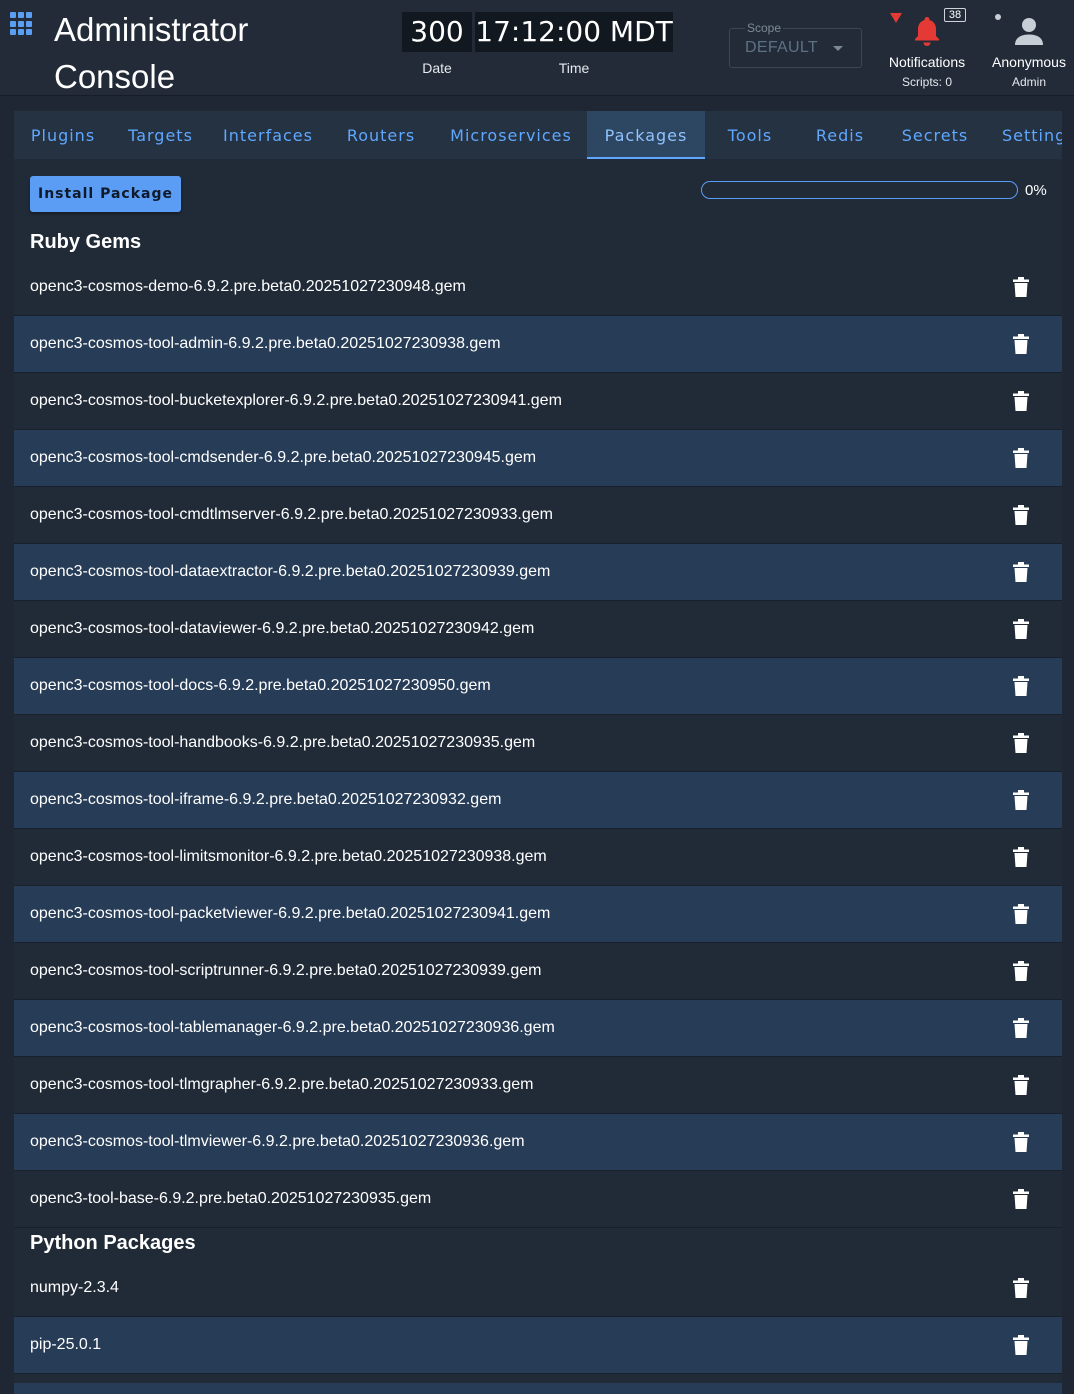  I want to click on python-package-row-name: pip-25.0.1, so click(66, 1344).